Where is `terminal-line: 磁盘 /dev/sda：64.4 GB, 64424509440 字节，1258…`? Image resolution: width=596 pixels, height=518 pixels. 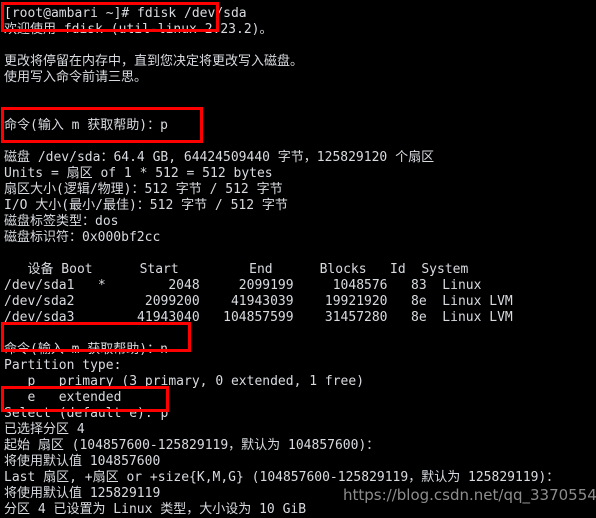
terminal-line: 磁盘 /dev/sda：64.4 GB, 64424509440 字节，1258… is located at coordinates (219, 157).